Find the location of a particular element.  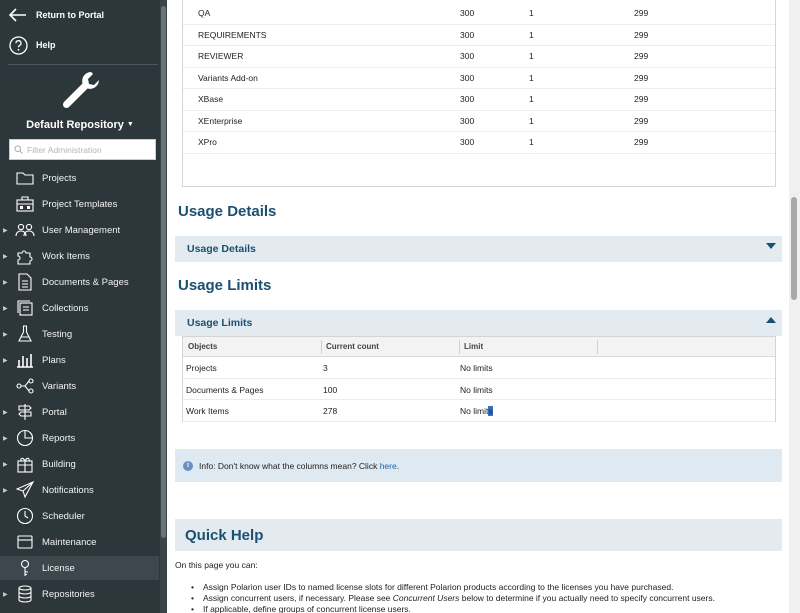

column-header-limit: Limit is located at coordinates (473, 346).